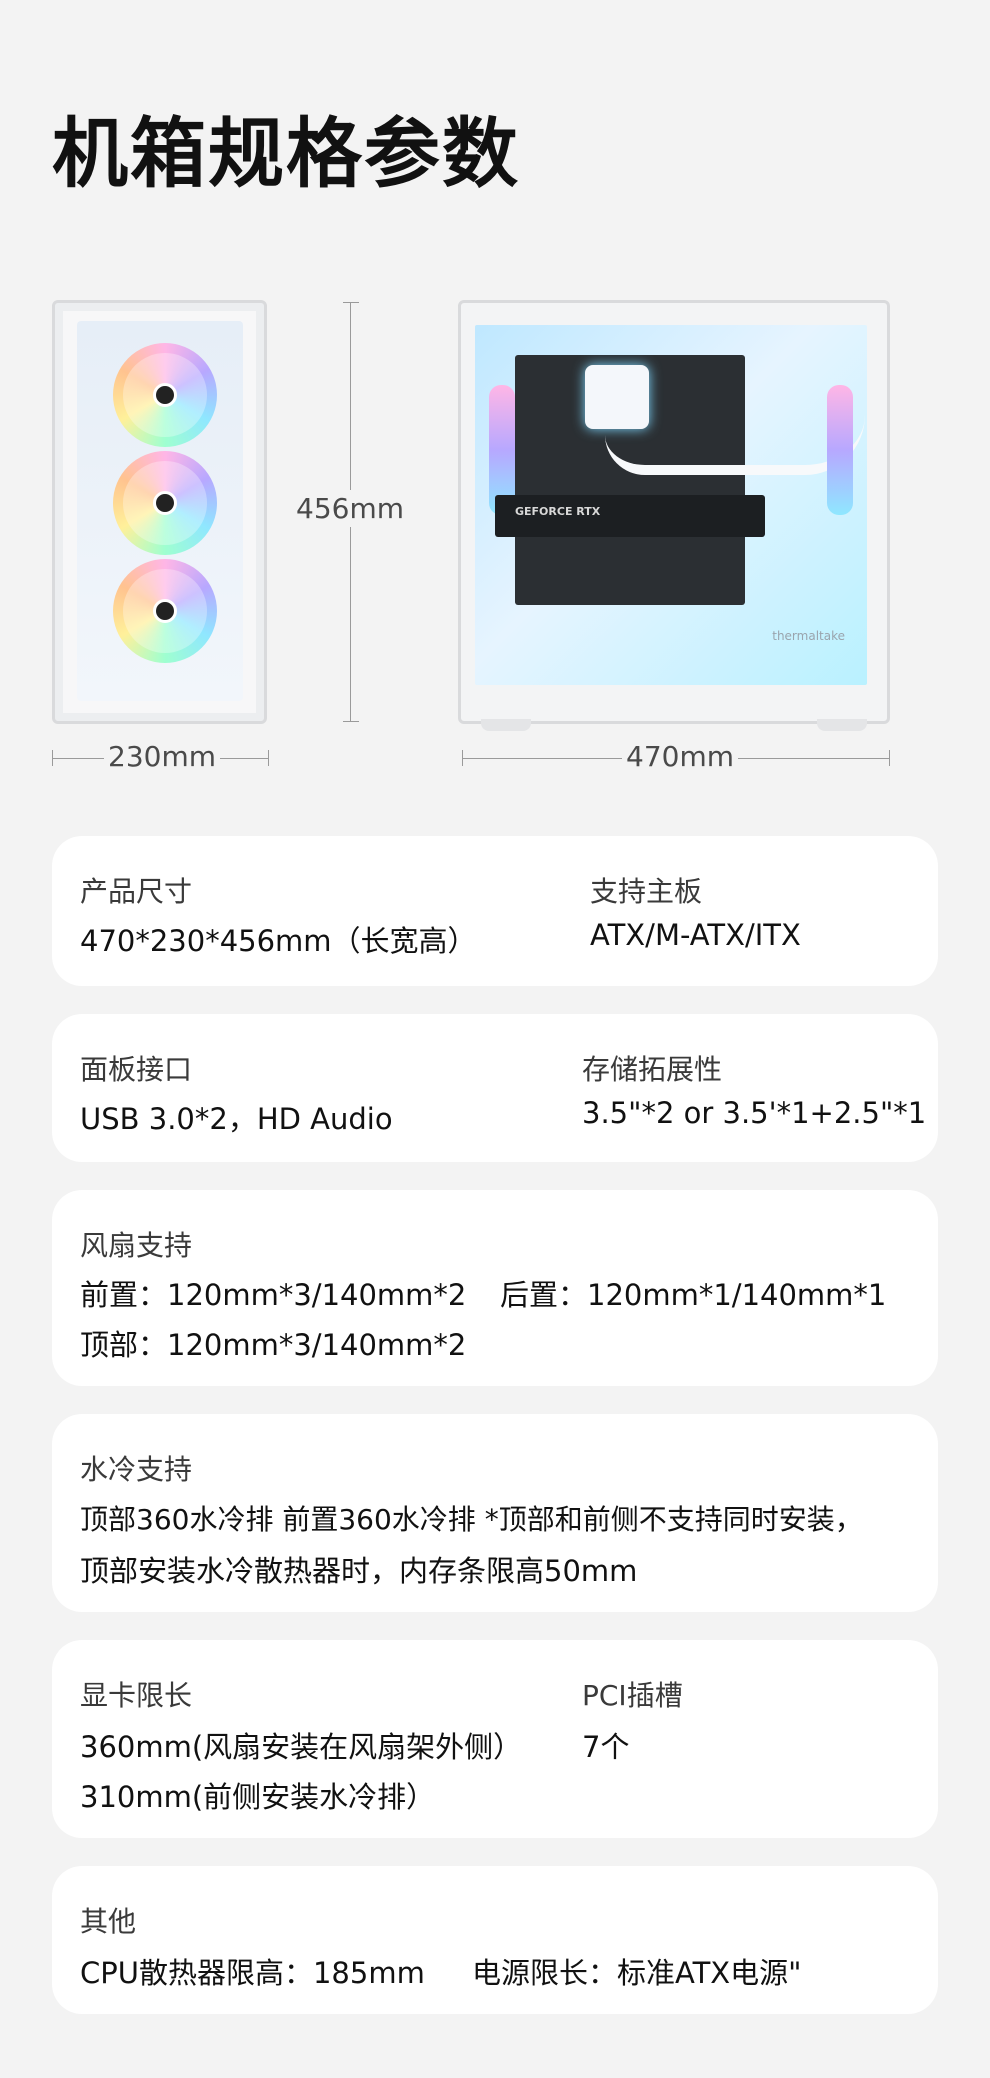 The width and height of the screenshot is (990, 2078). Describe the element at coordinates (252, 1973) in the screenshot. I see `spec-value-cpu-cooler: CPU散热器限高：185mm` at that location.